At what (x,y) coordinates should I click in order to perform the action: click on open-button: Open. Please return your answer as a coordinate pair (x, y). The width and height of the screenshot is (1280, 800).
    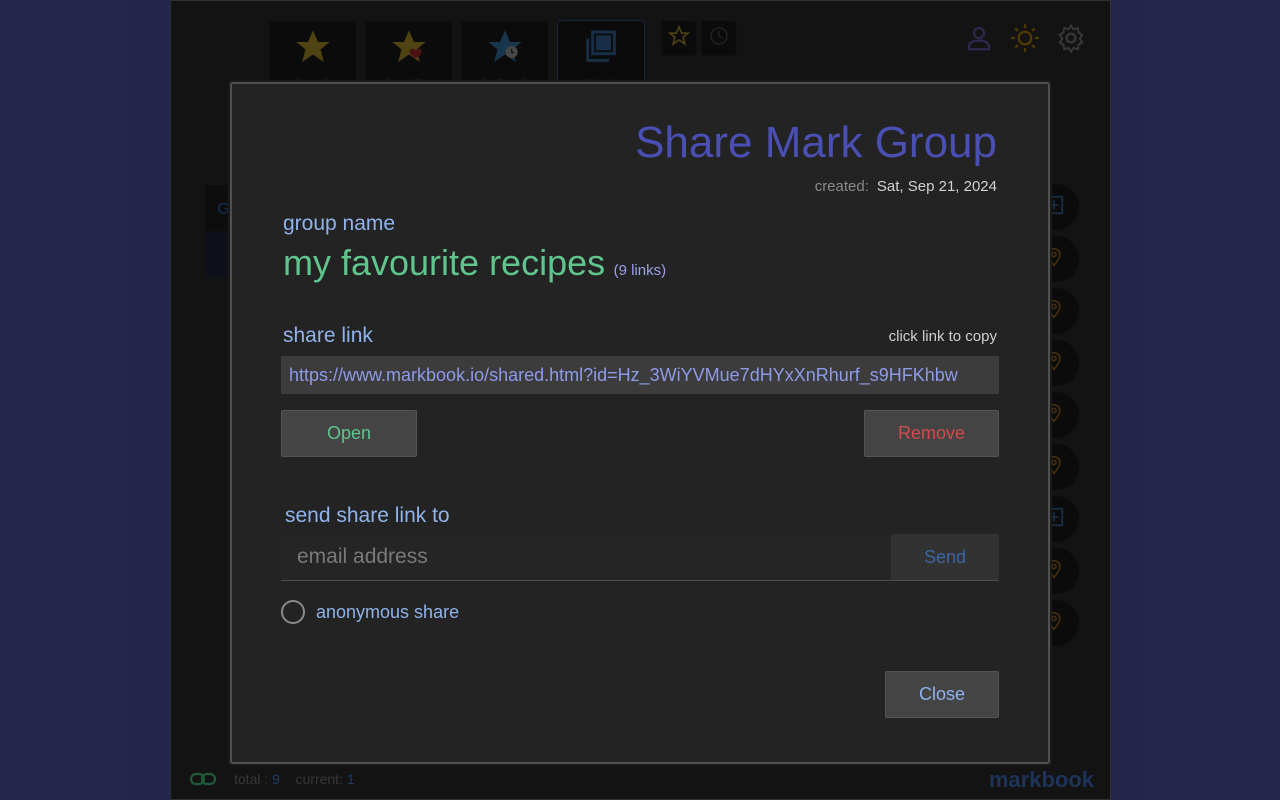
    Looking at the image, I should click on (349, 433).